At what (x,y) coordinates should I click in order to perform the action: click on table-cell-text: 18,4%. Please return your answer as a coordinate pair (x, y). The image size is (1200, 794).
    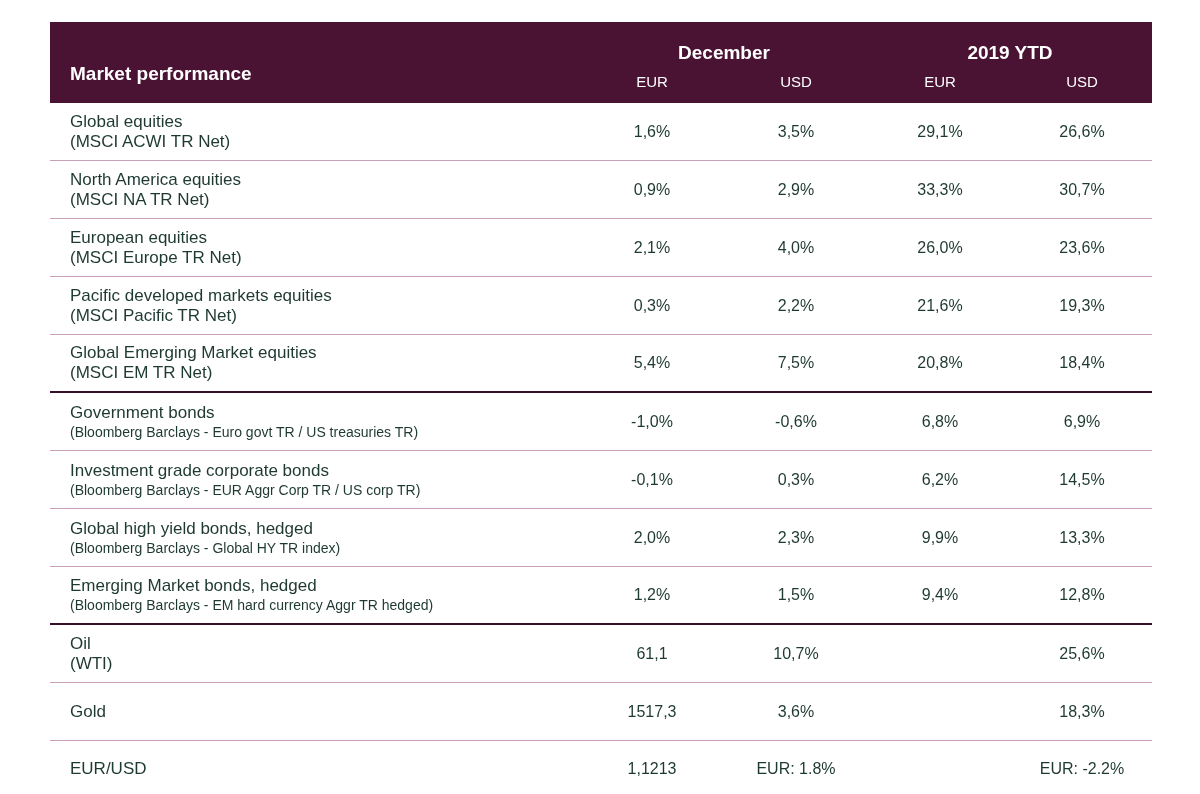
    Looking at the image, I should click on (1082, 363).